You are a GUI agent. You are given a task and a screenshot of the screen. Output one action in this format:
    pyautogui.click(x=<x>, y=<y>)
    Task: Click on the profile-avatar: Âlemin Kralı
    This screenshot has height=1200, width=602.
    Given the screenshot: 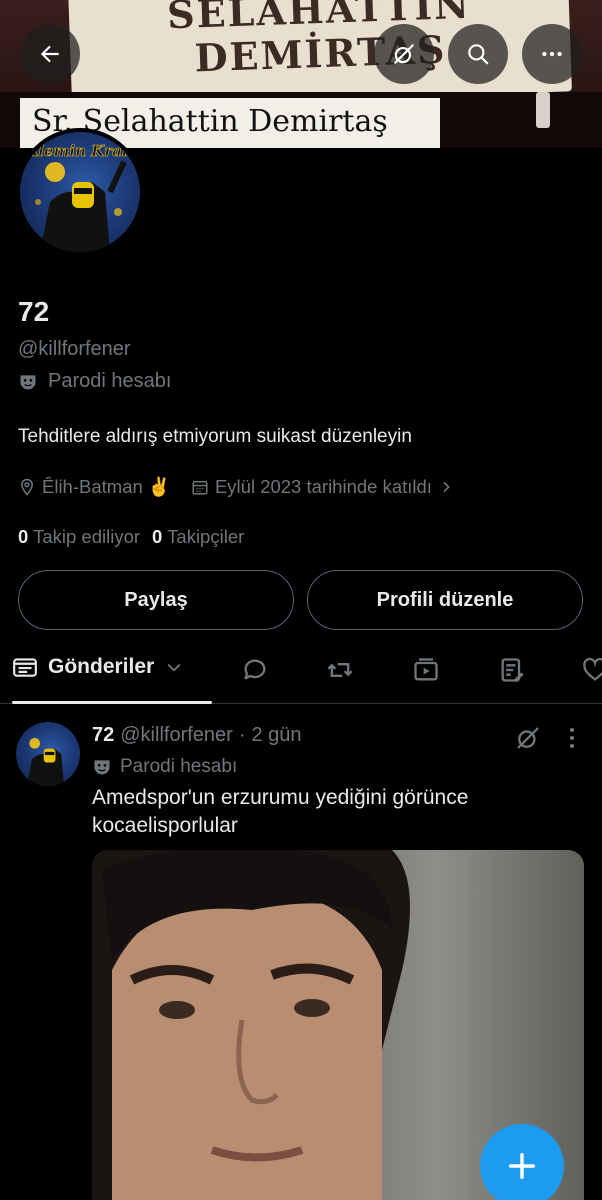 What is the action you would take?
    pyautogui.click(x=80, y=192)
    